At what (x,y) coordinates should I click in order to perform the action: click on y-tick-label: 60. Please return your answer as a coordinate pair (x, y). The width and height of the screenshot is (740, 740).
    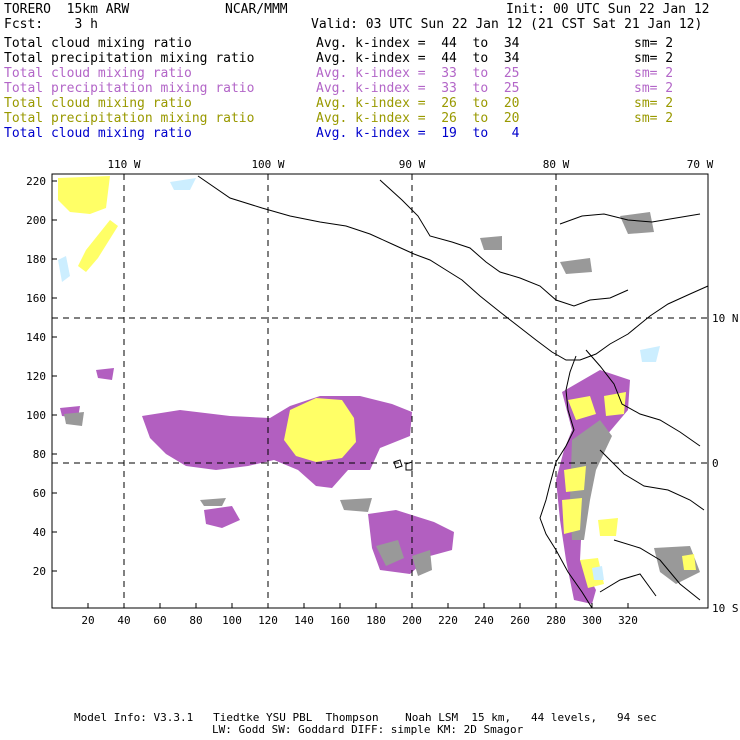
    Looking at the image, I should click on (39, 493).